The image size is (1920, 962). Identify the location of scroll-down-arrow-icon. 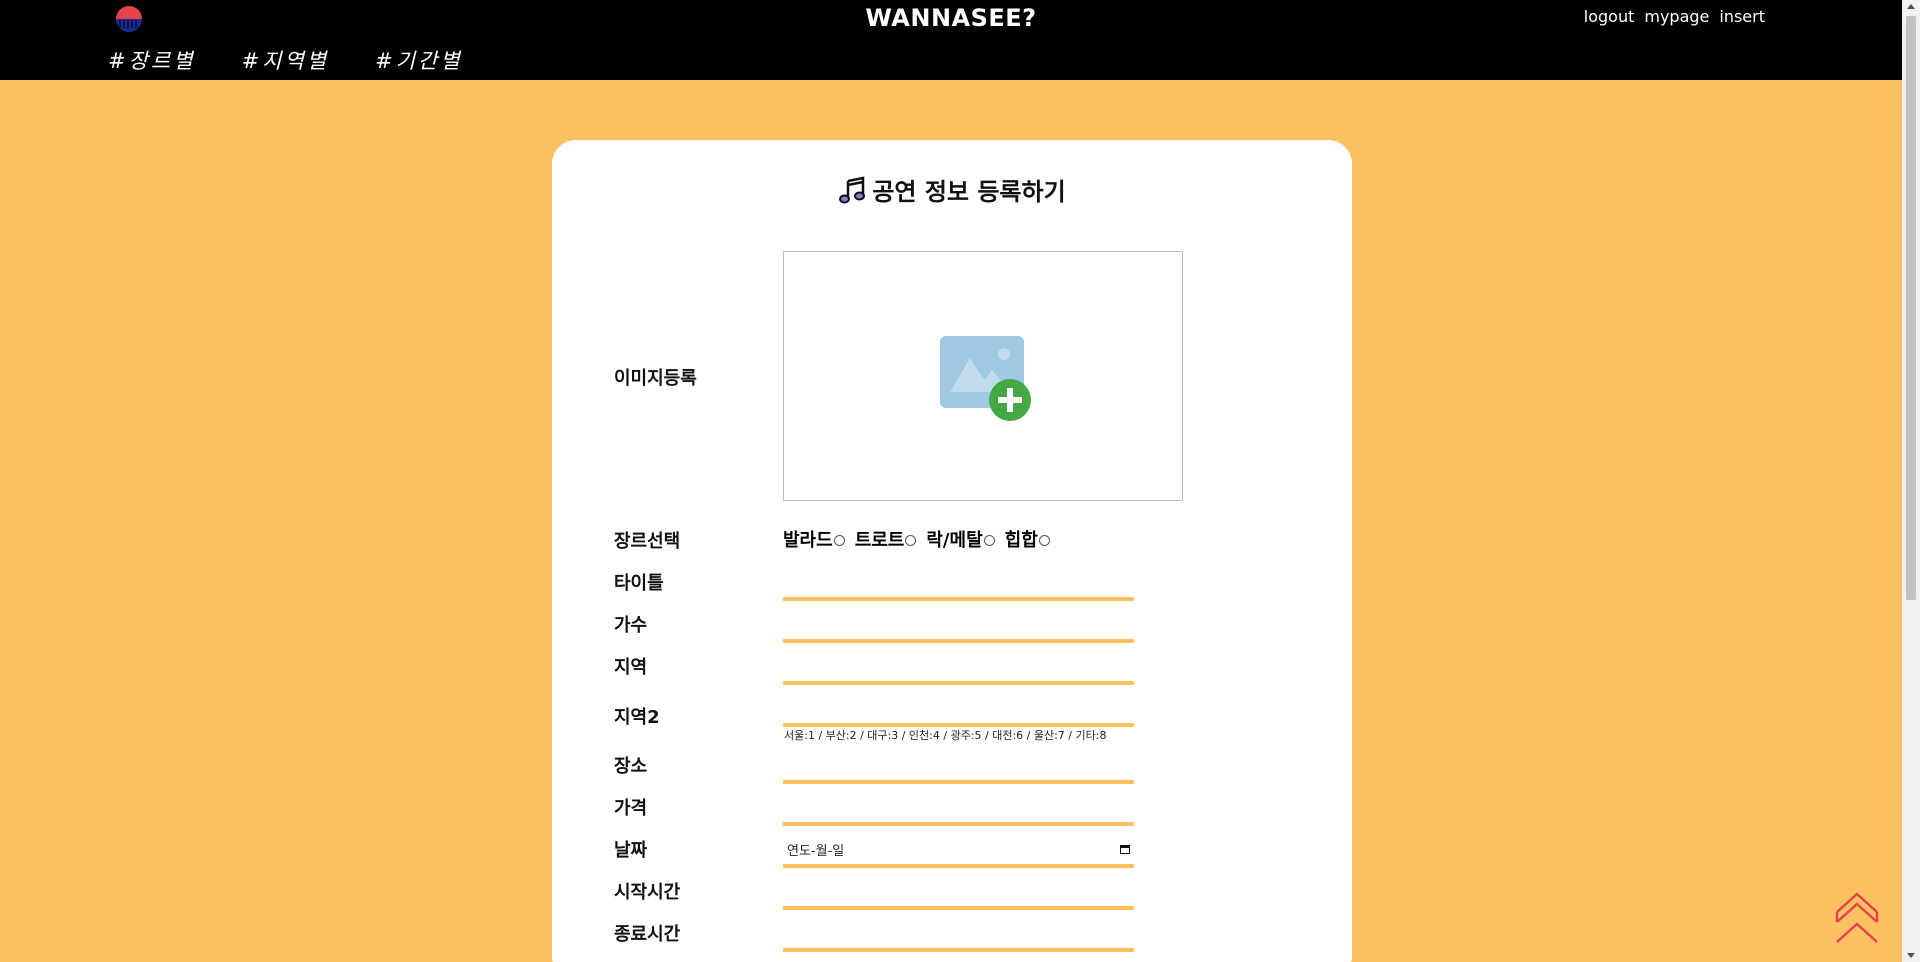
(1911, 955).